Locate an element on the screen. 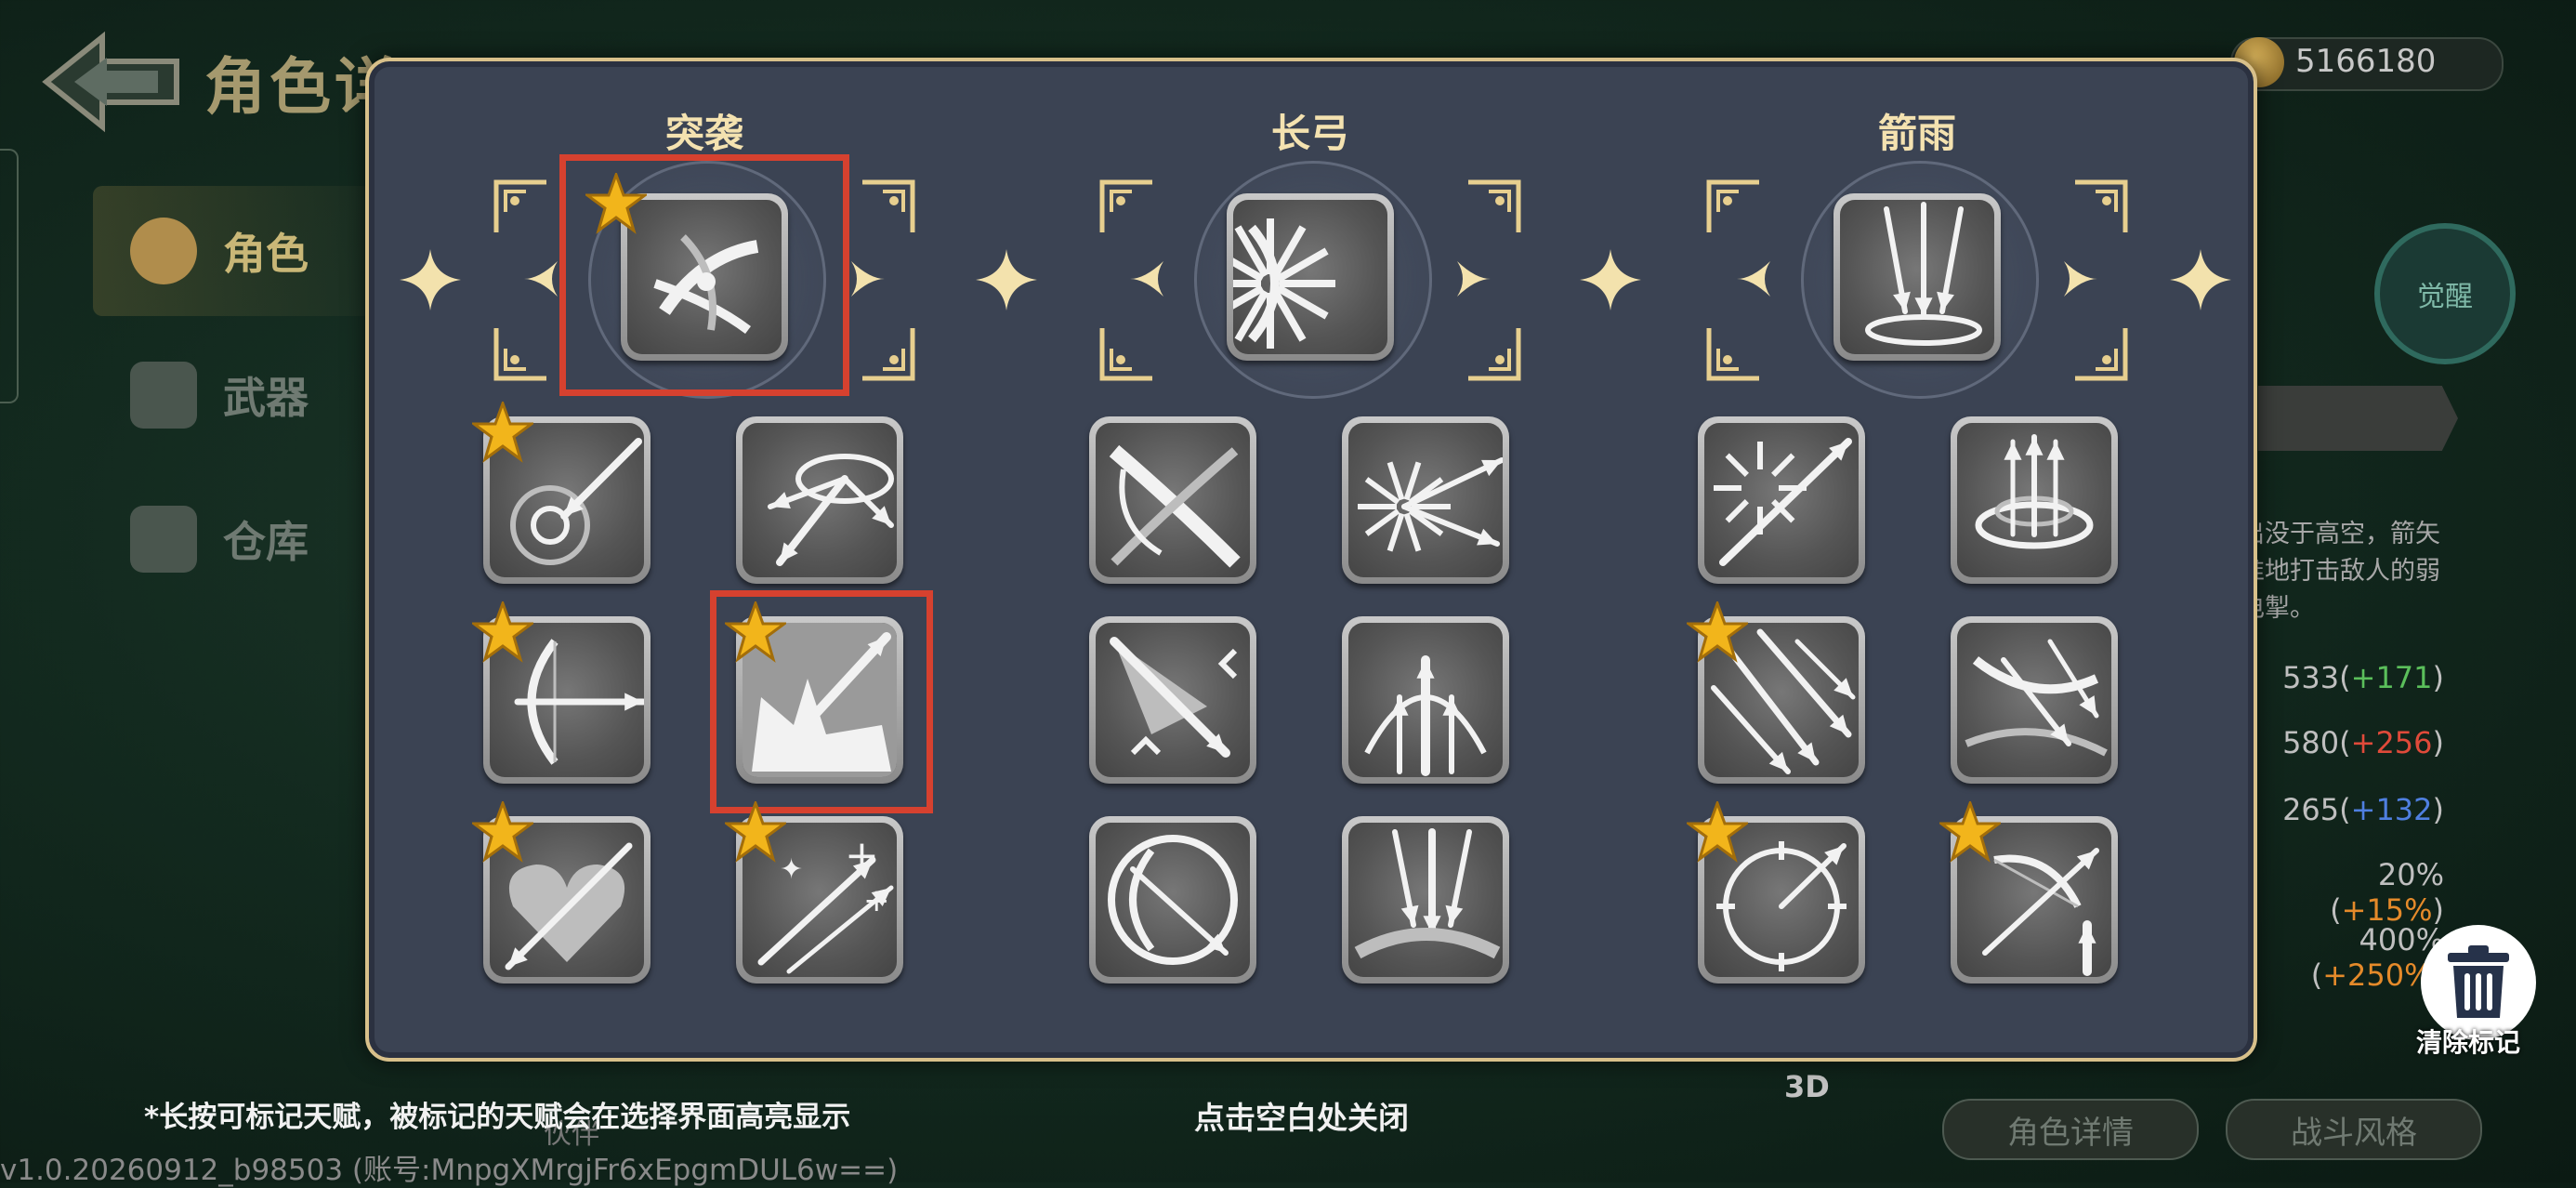 This screenshot has height=1188, width=2576. stat-base: 20% is located at coordinates (2410, 874).